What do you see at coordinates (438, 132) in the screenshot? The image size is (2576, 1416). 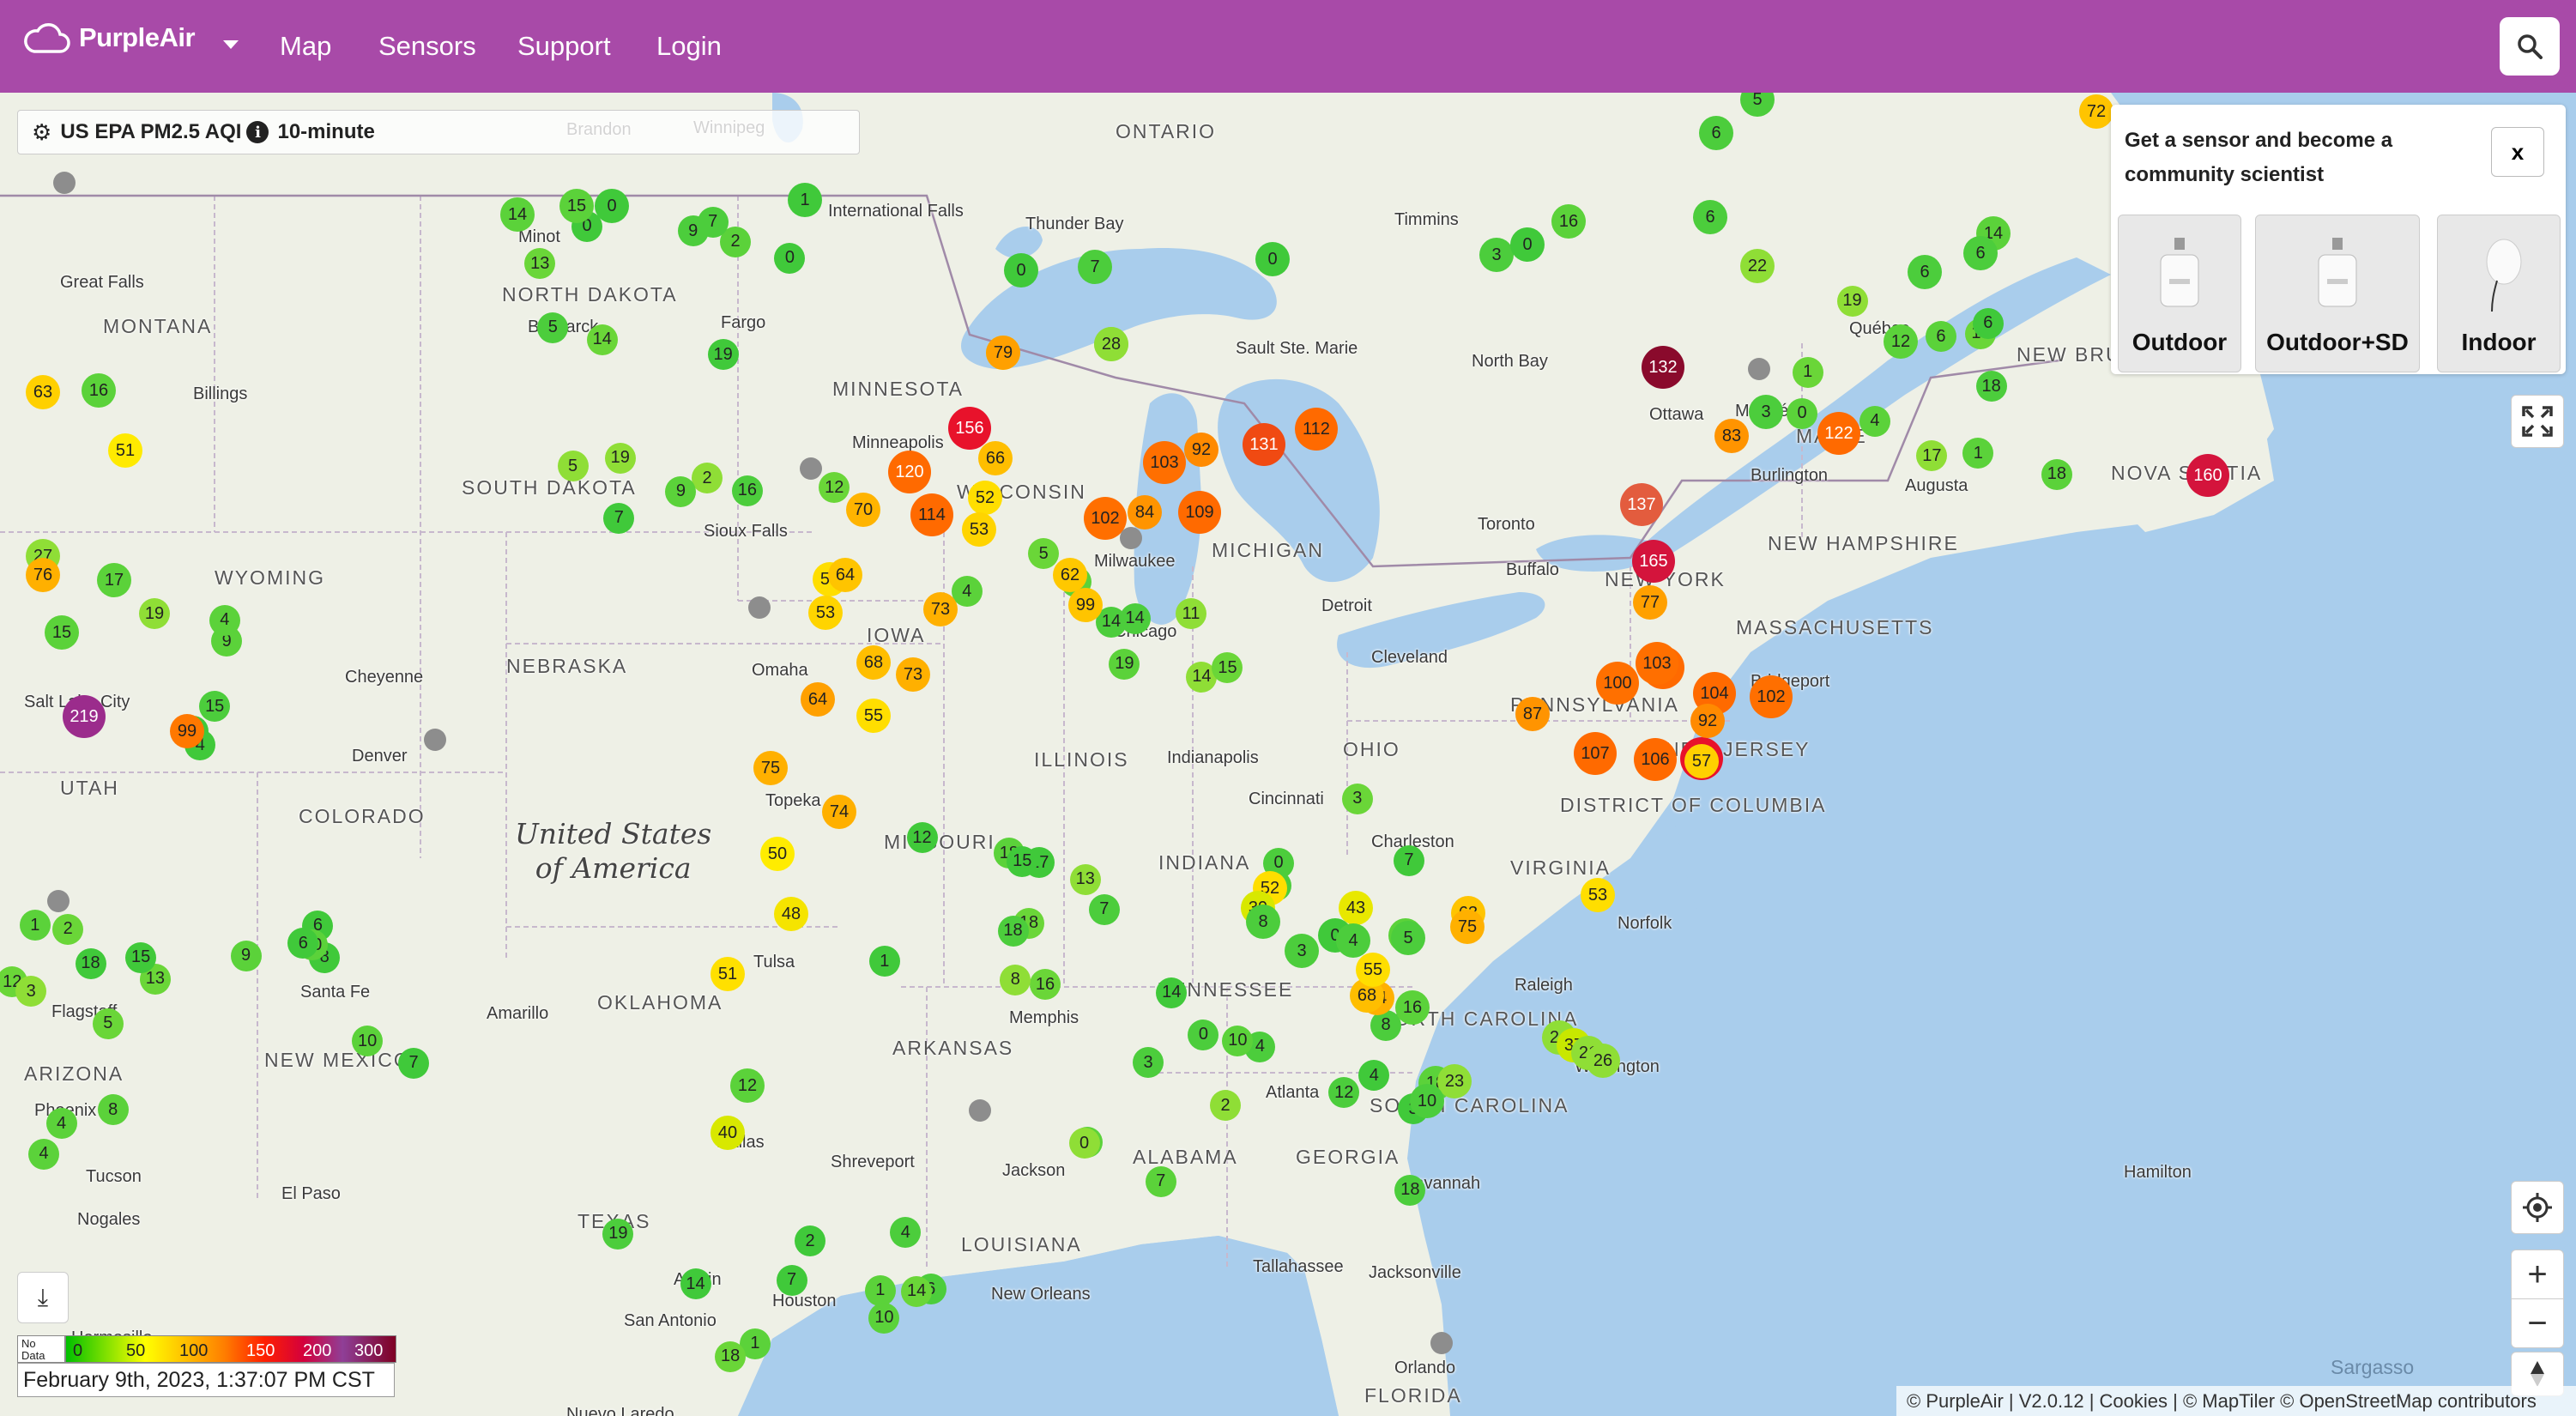 I see `aqi-settings-panel: ⚙ US EPA PM2.5 AQI i 10-minute` at bounding box center [438, 132].